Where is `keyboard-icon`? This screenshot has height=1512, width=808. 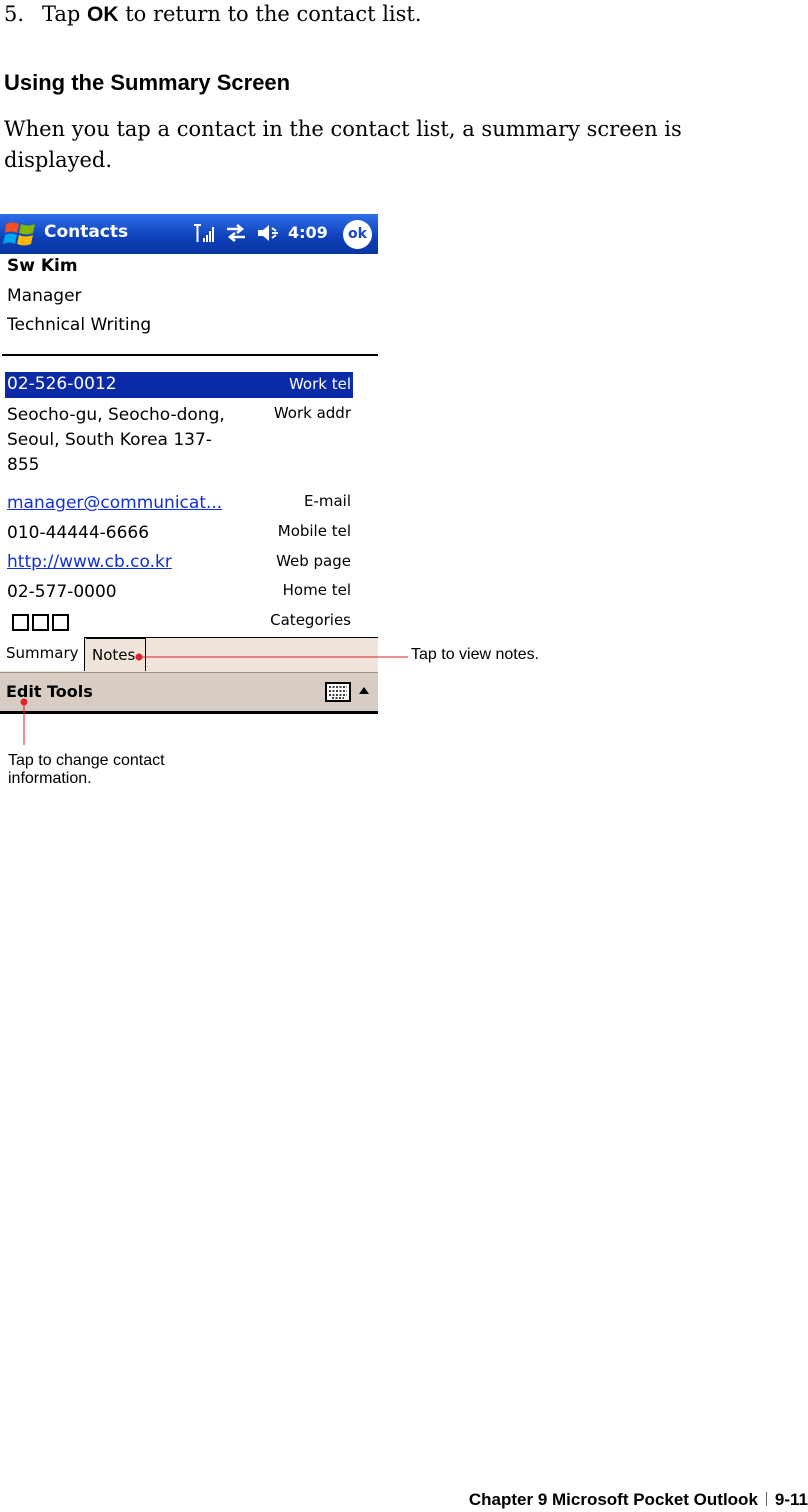
keyboard-icon is located at coordinates (338, 692).